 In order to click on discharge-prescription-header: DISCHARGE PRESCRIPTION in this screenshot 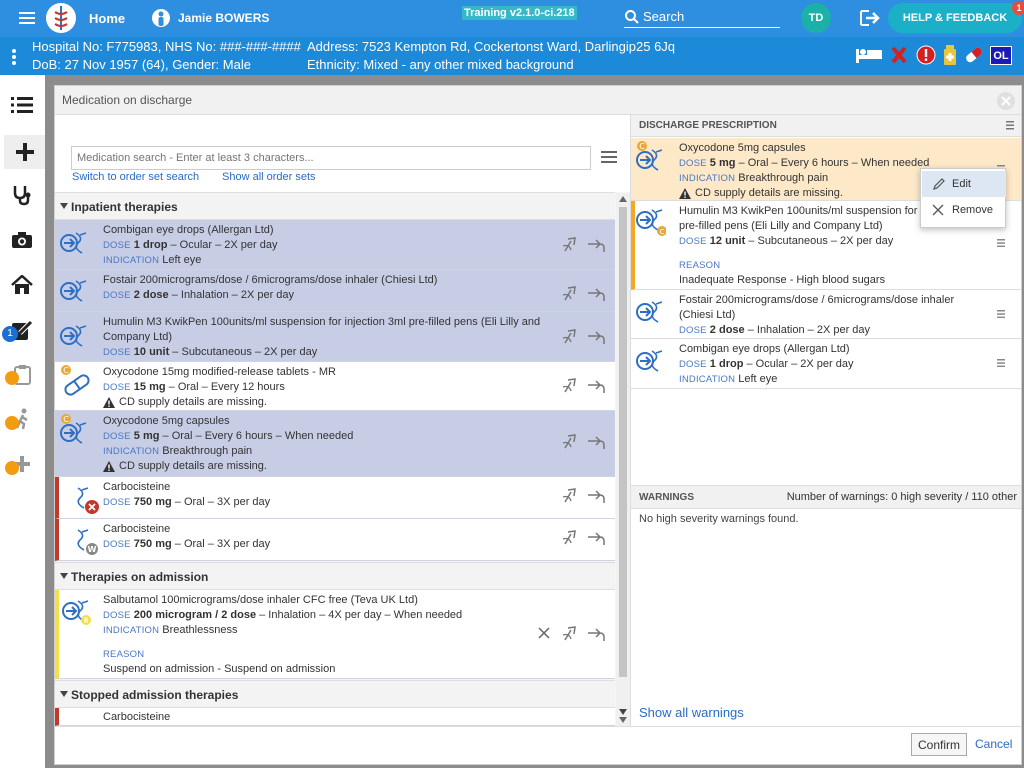, I will do `click(826, 126)`.